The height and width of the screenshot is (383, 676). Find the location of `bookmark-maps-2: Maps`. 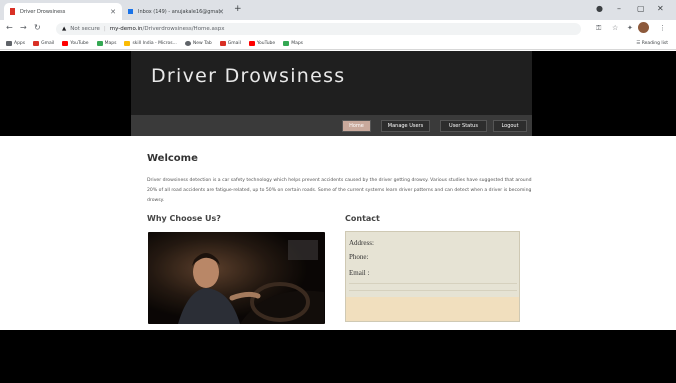

bookmark-maps-2: Maps is located at coordinates (293, 43).